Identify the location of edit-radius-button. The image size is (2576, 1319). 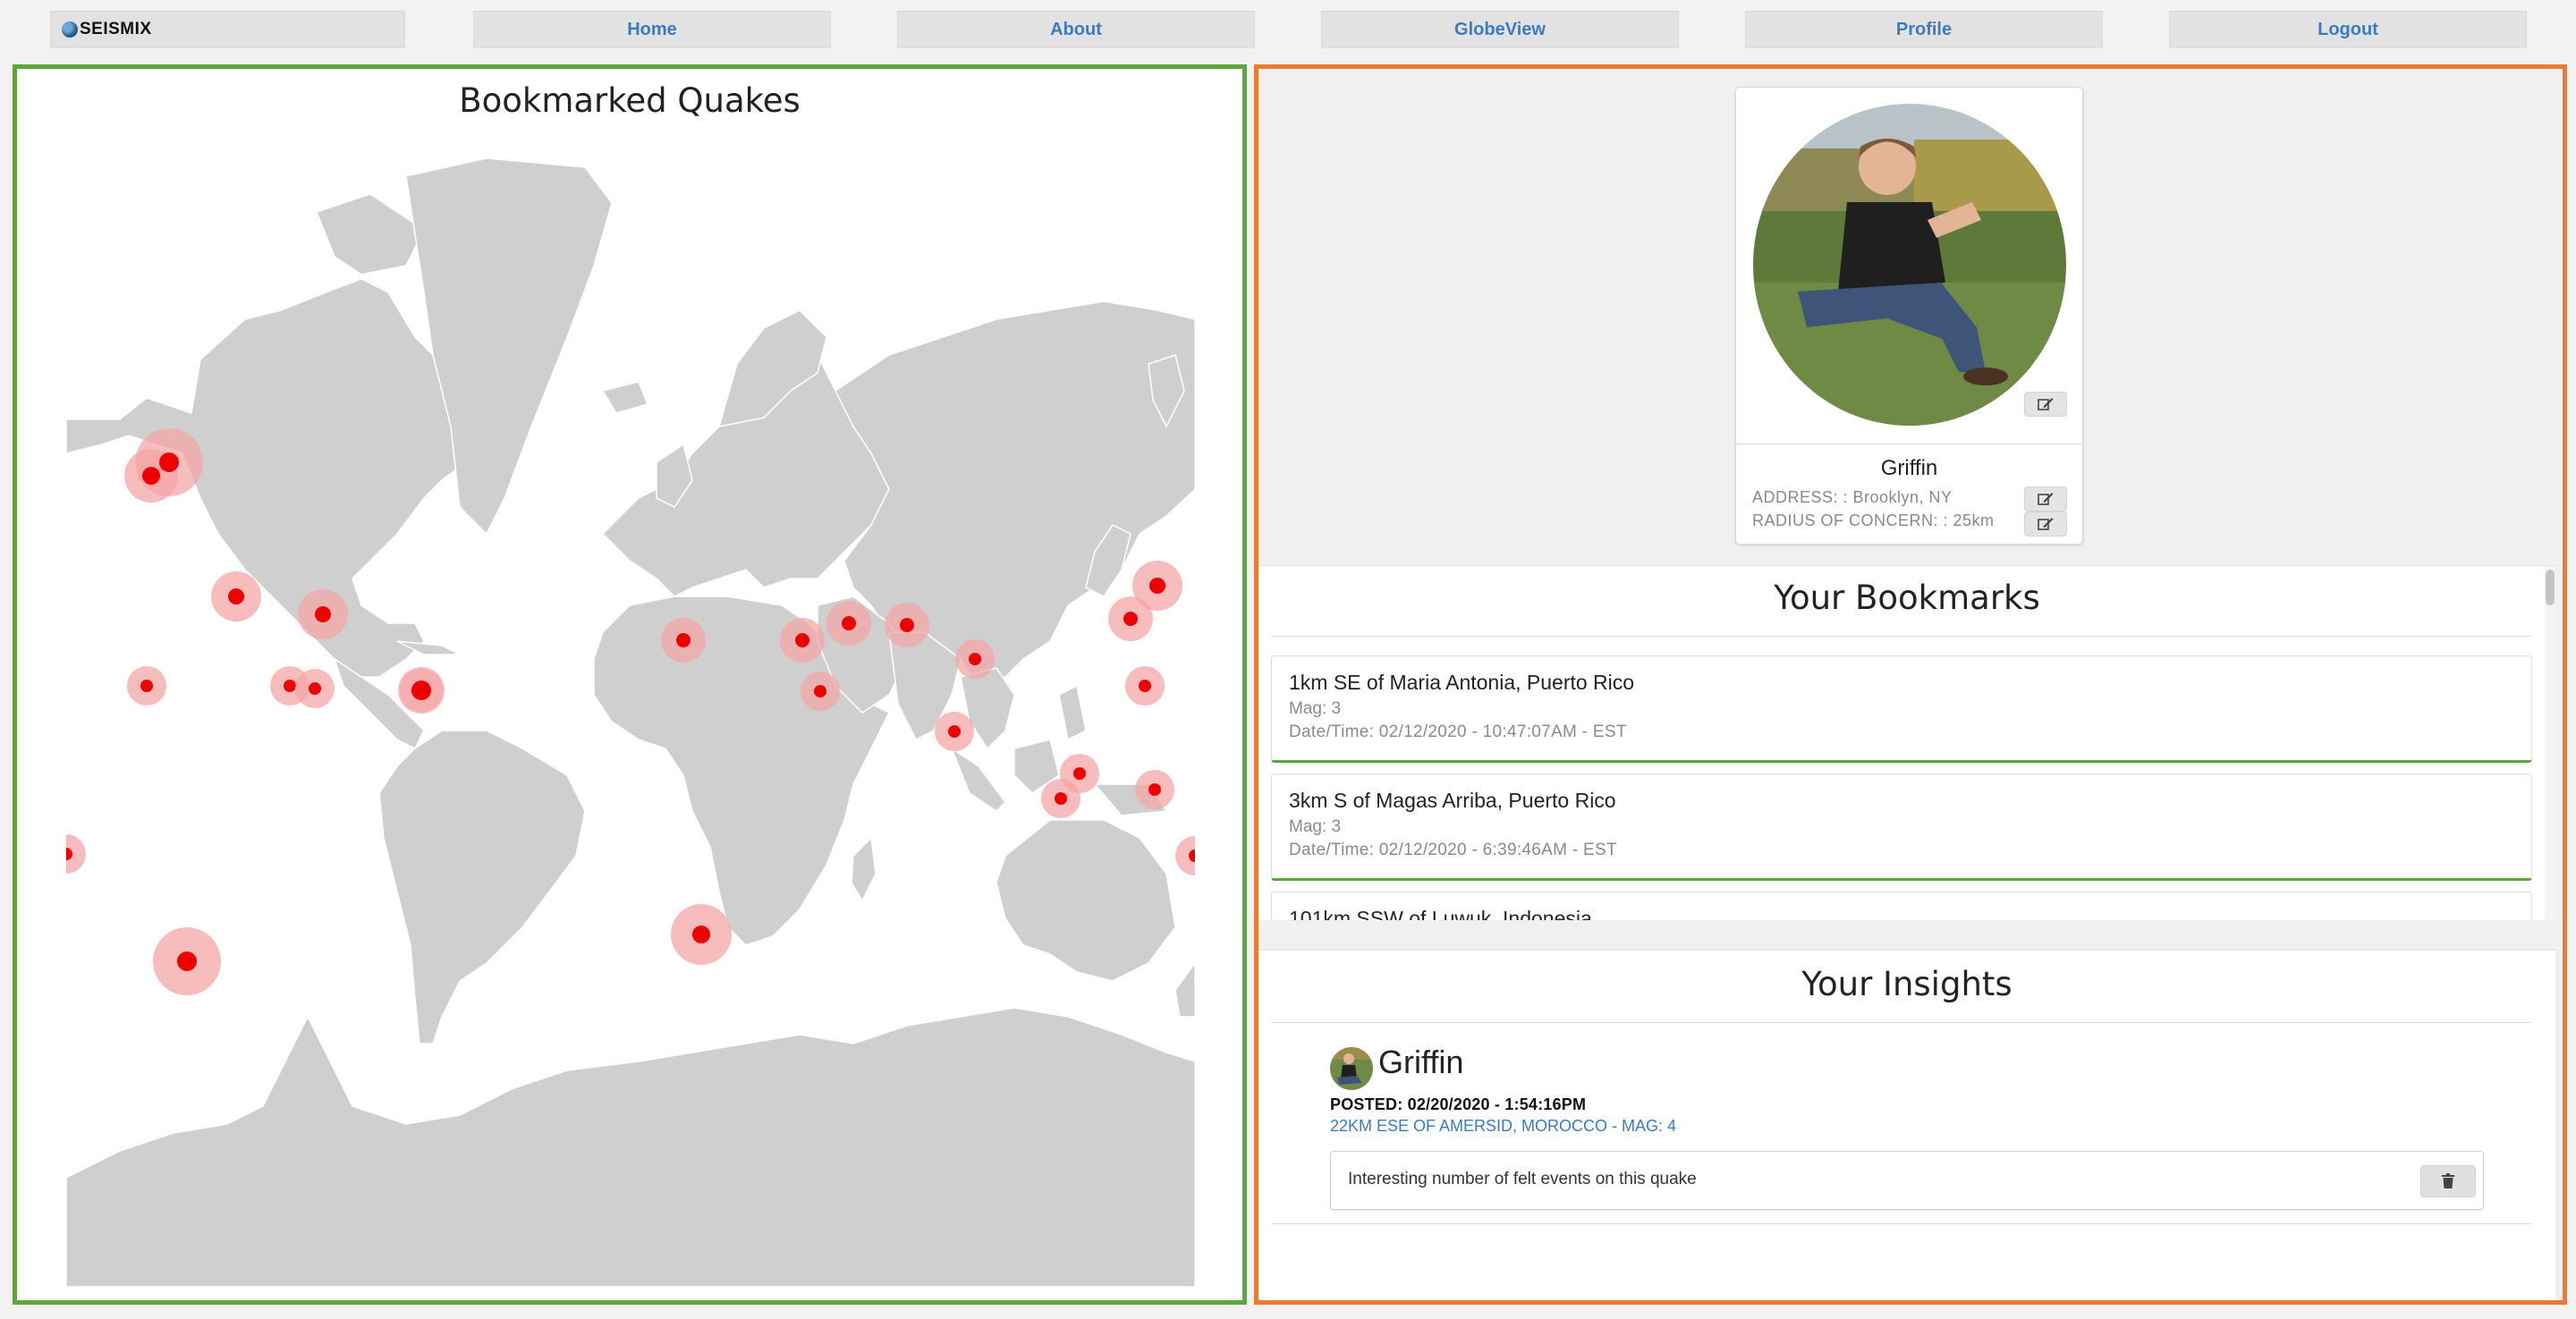
(2045, 525).